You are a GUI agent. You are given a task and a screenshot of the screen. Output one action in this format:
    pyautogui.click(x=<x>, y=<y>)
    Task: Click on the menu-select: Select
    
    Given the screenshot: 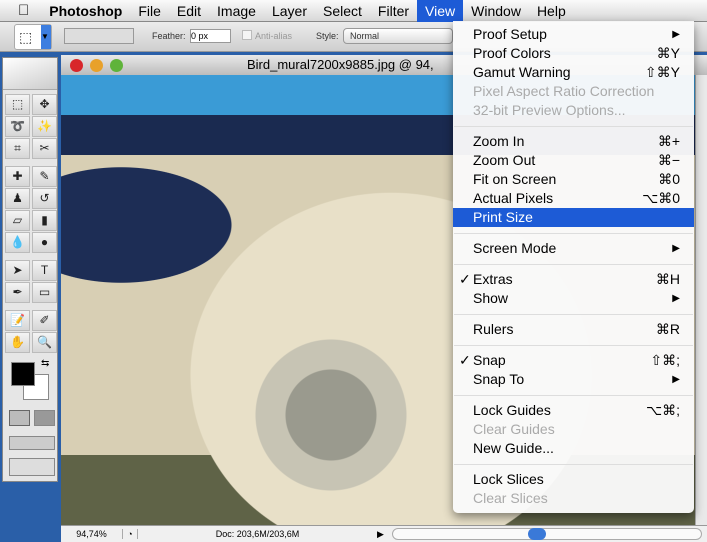 What is the action you would take?
    pyautogui.click(x=342, y=11)
    